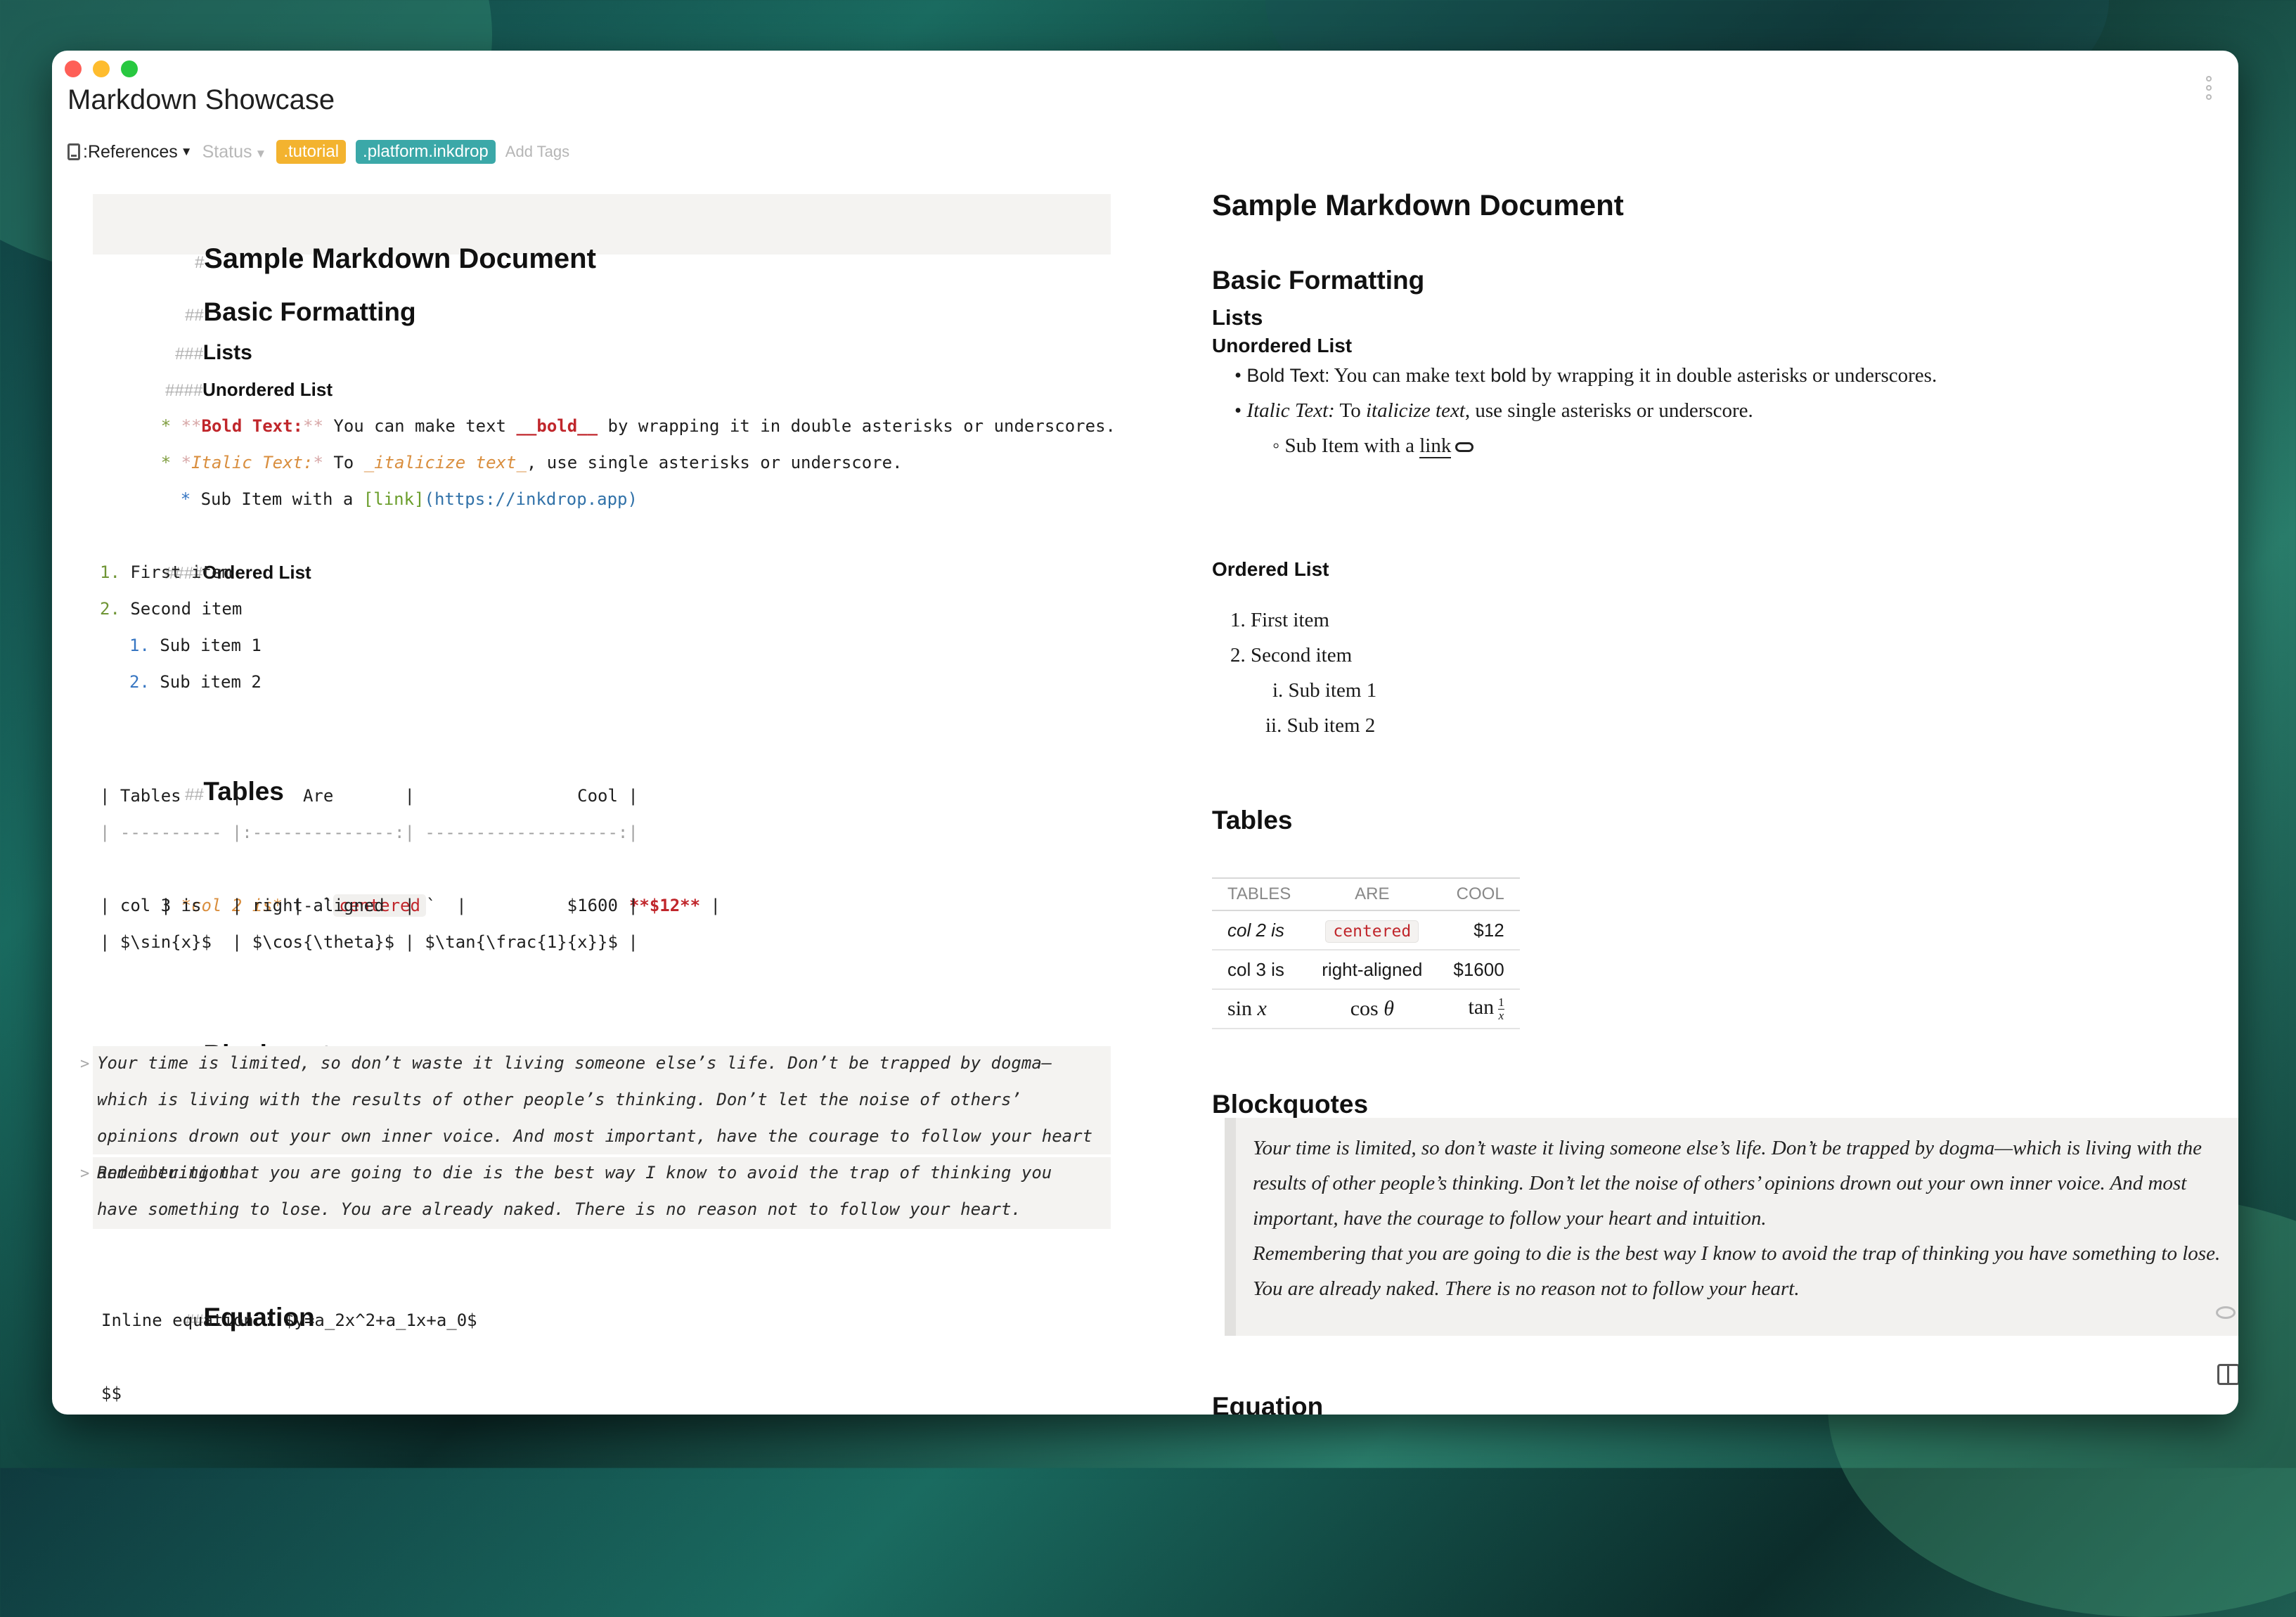 The height and width of the screenshot is (1617, 2296). I want to click on md-url: (https://inkdrop.app), so click(531, 499).